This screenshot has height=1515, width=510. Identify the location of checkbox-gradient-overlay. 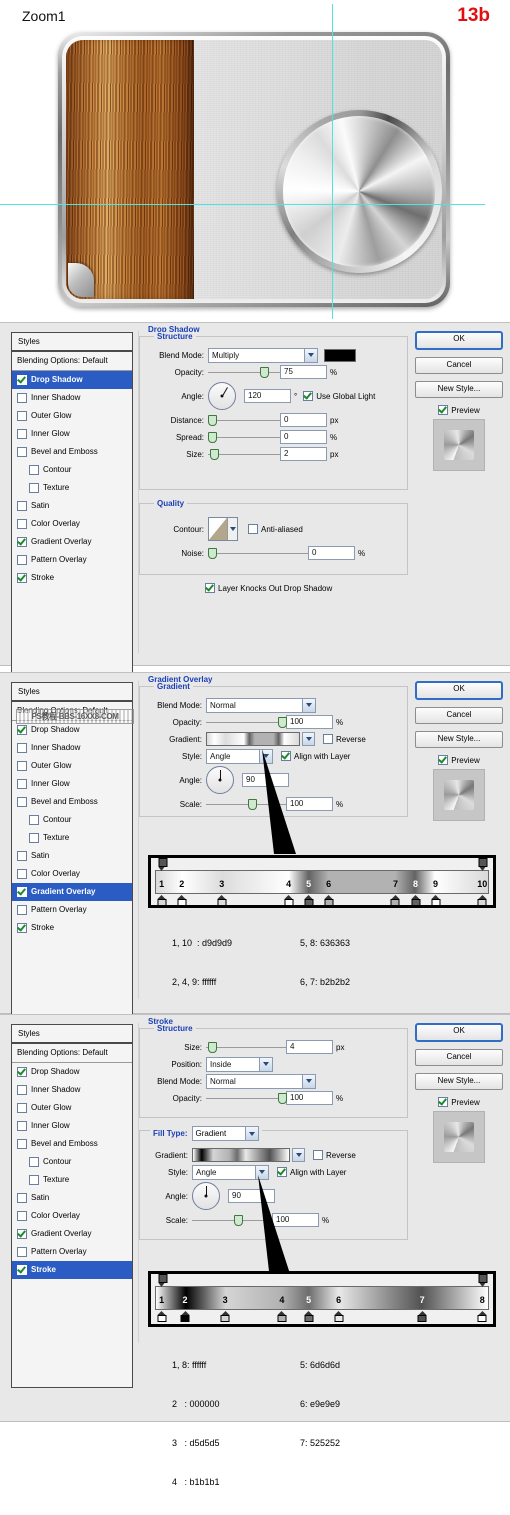
(22, 542).